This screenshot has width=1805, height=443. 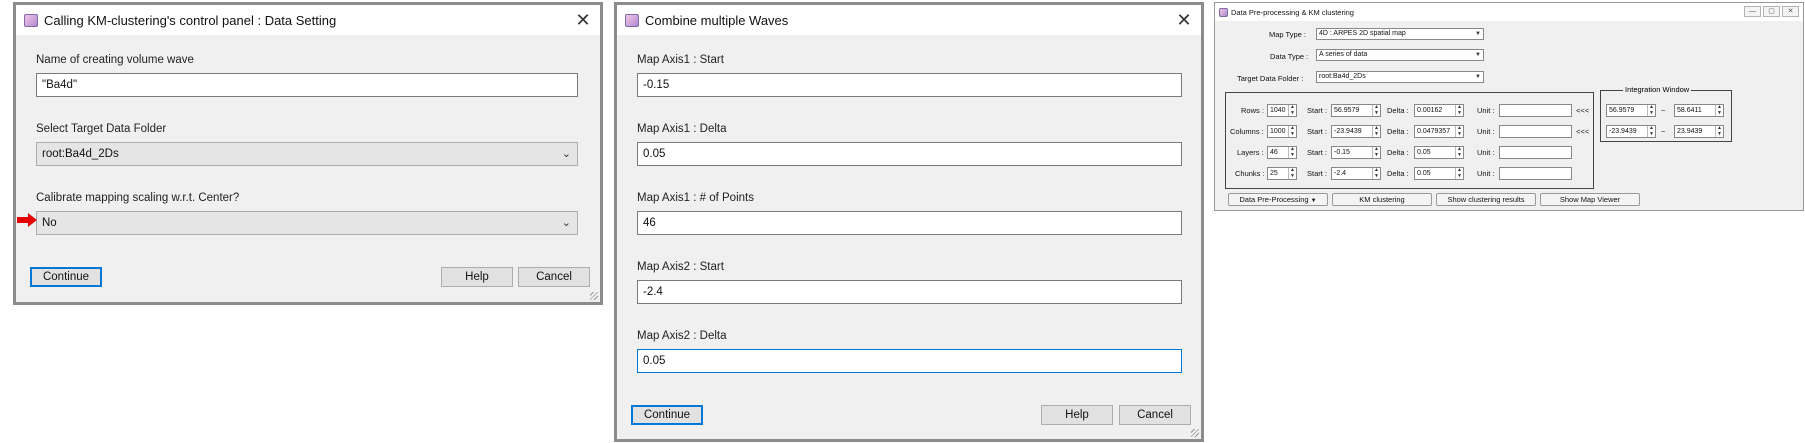 What do you see at coordinates (1439, 131) in the screenshot?
I see `columns-delta-stepper: 0.0479357 ▲ ▼` at bounding box center [1439, 131].